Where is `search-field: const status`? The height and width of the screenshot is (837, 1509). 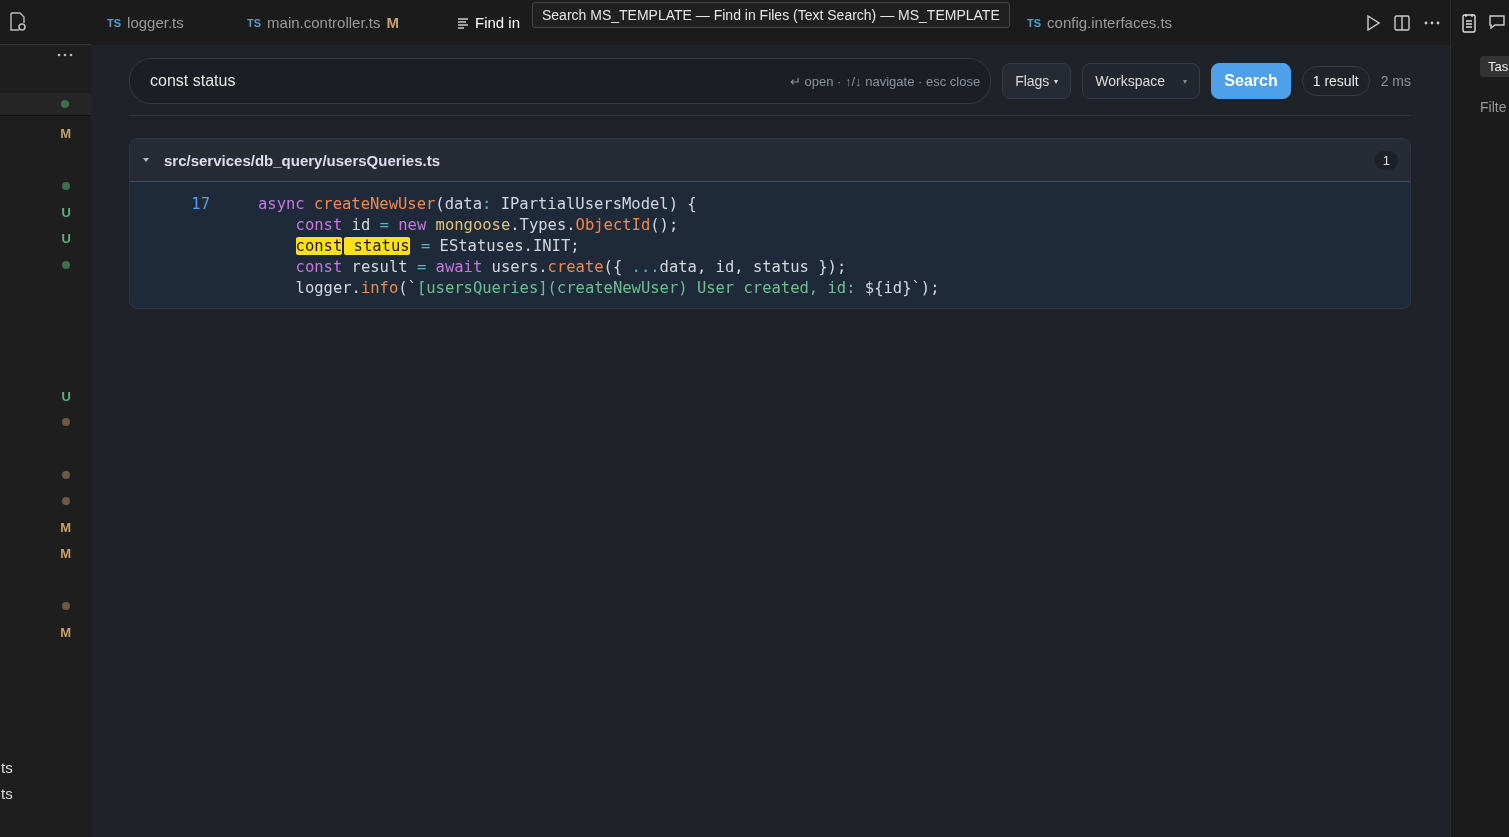 search-field: const status is located at coordinates (469, 81).